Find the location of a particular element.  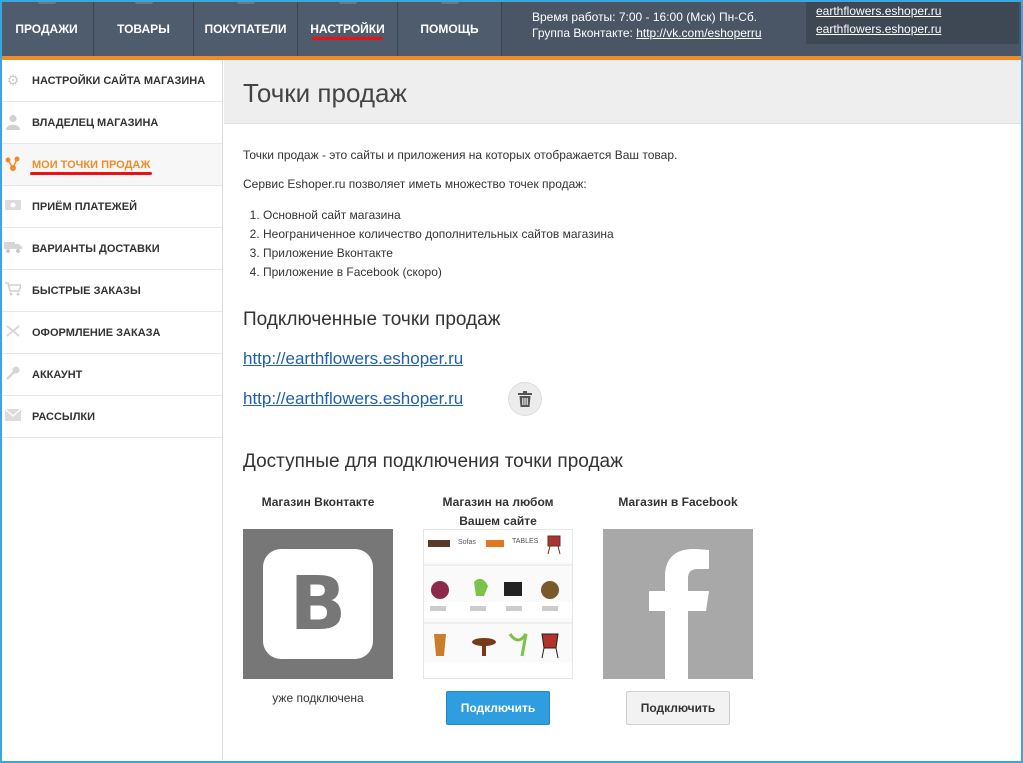

page-title: Точки продаж is located at coordinates (325, 93).